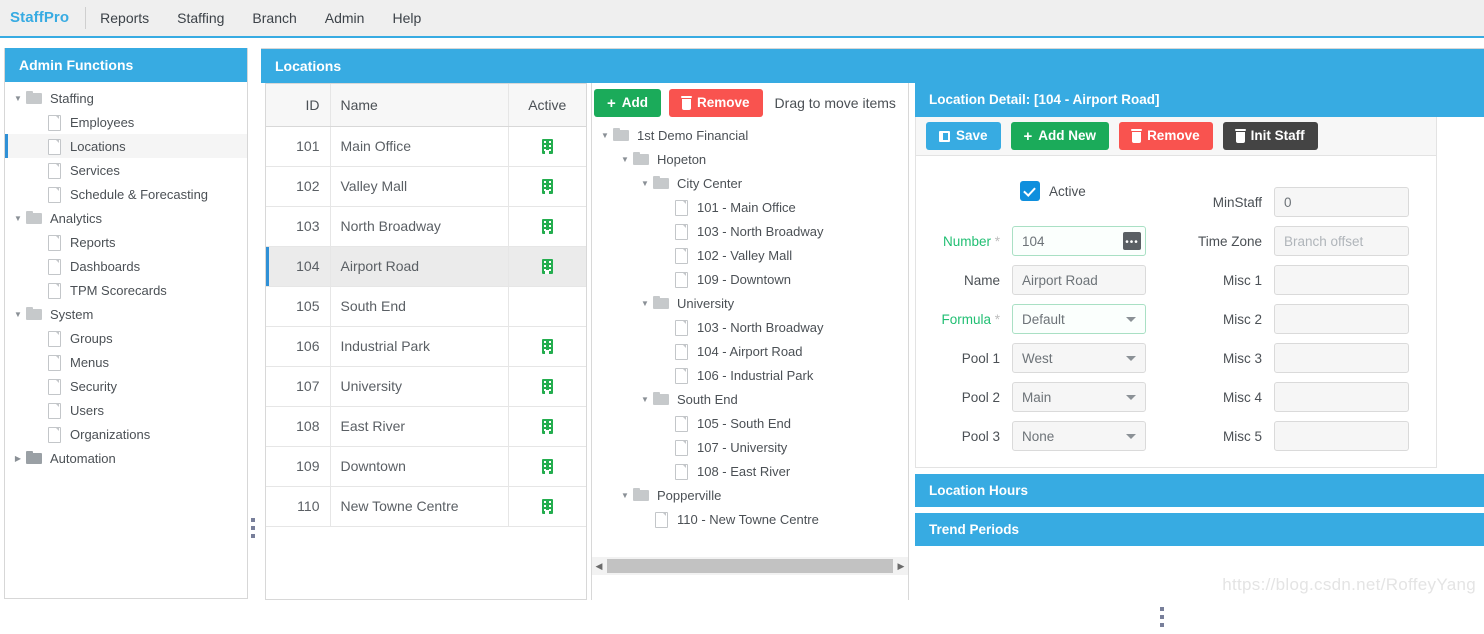  I want to click on scroll-left-arrow-icon: ◀, so click(599, 566).